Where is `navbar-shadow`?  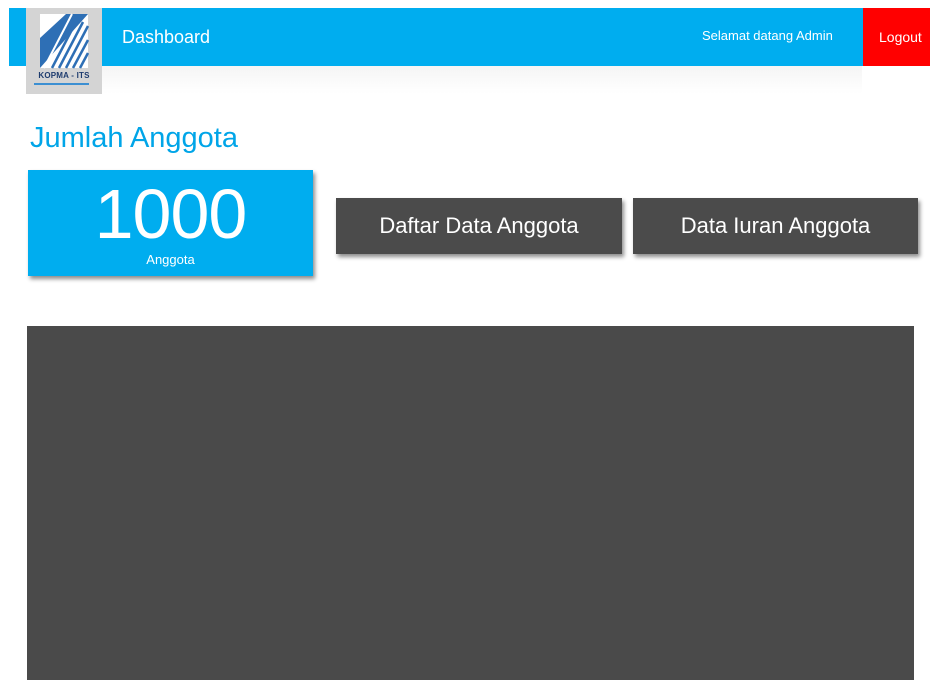 navbar-shadow is located at coordinates (482, 80).